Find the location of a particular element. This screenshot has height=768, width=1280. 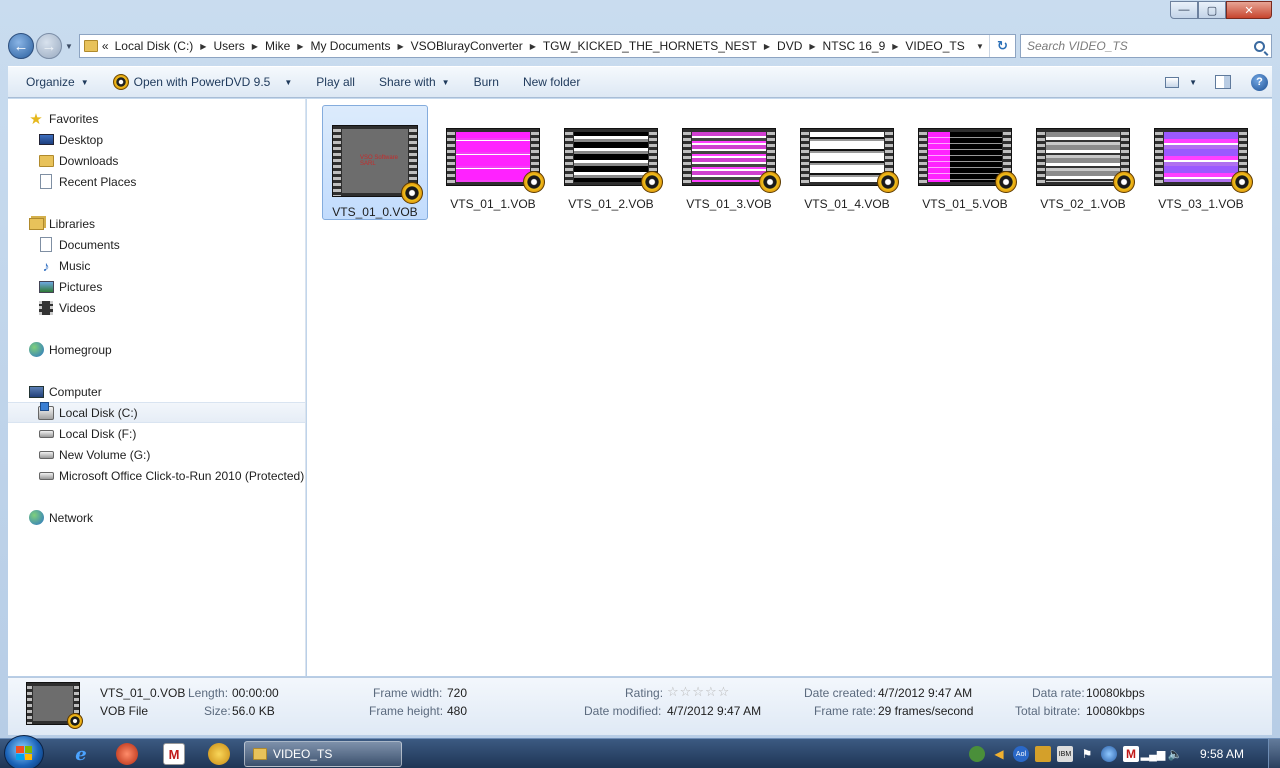

file-item: VTS_01_4.VOB is located at coordinates (847, 162).